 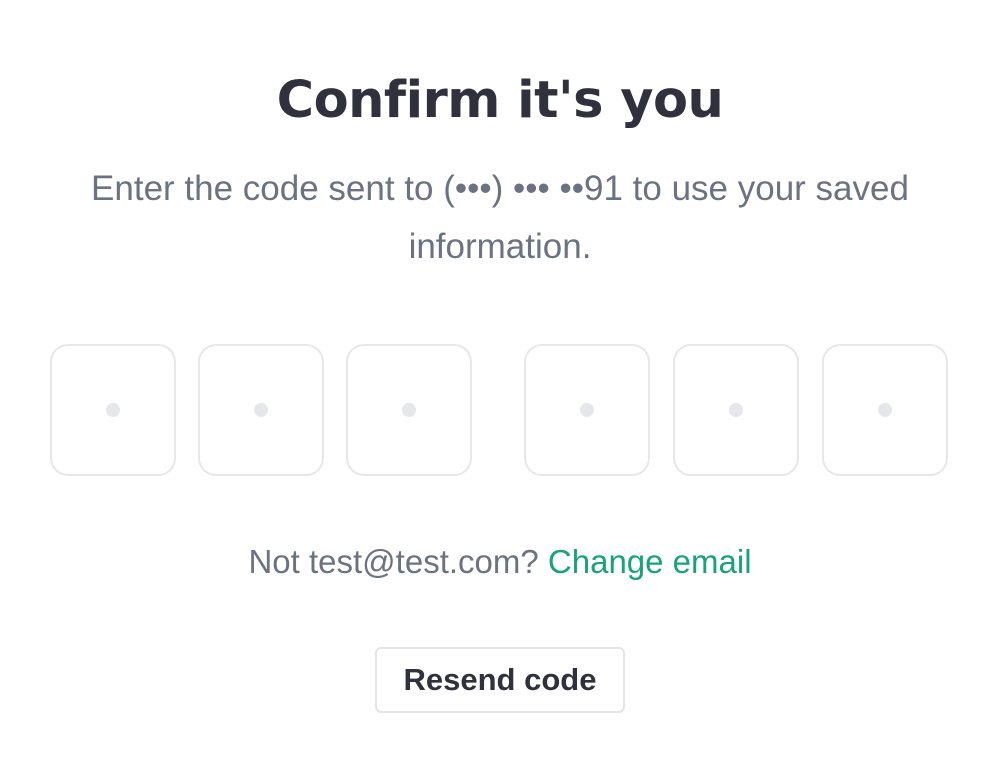 I want to click on page-title: Confirm it's you, so click(x=500, y=100).